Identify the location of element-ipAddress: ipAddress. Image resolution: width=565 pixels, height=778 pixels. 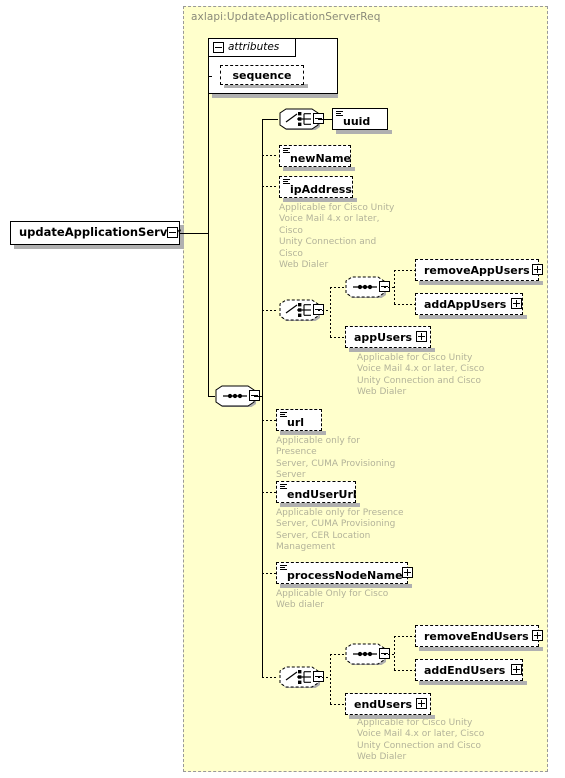
(316, 187).